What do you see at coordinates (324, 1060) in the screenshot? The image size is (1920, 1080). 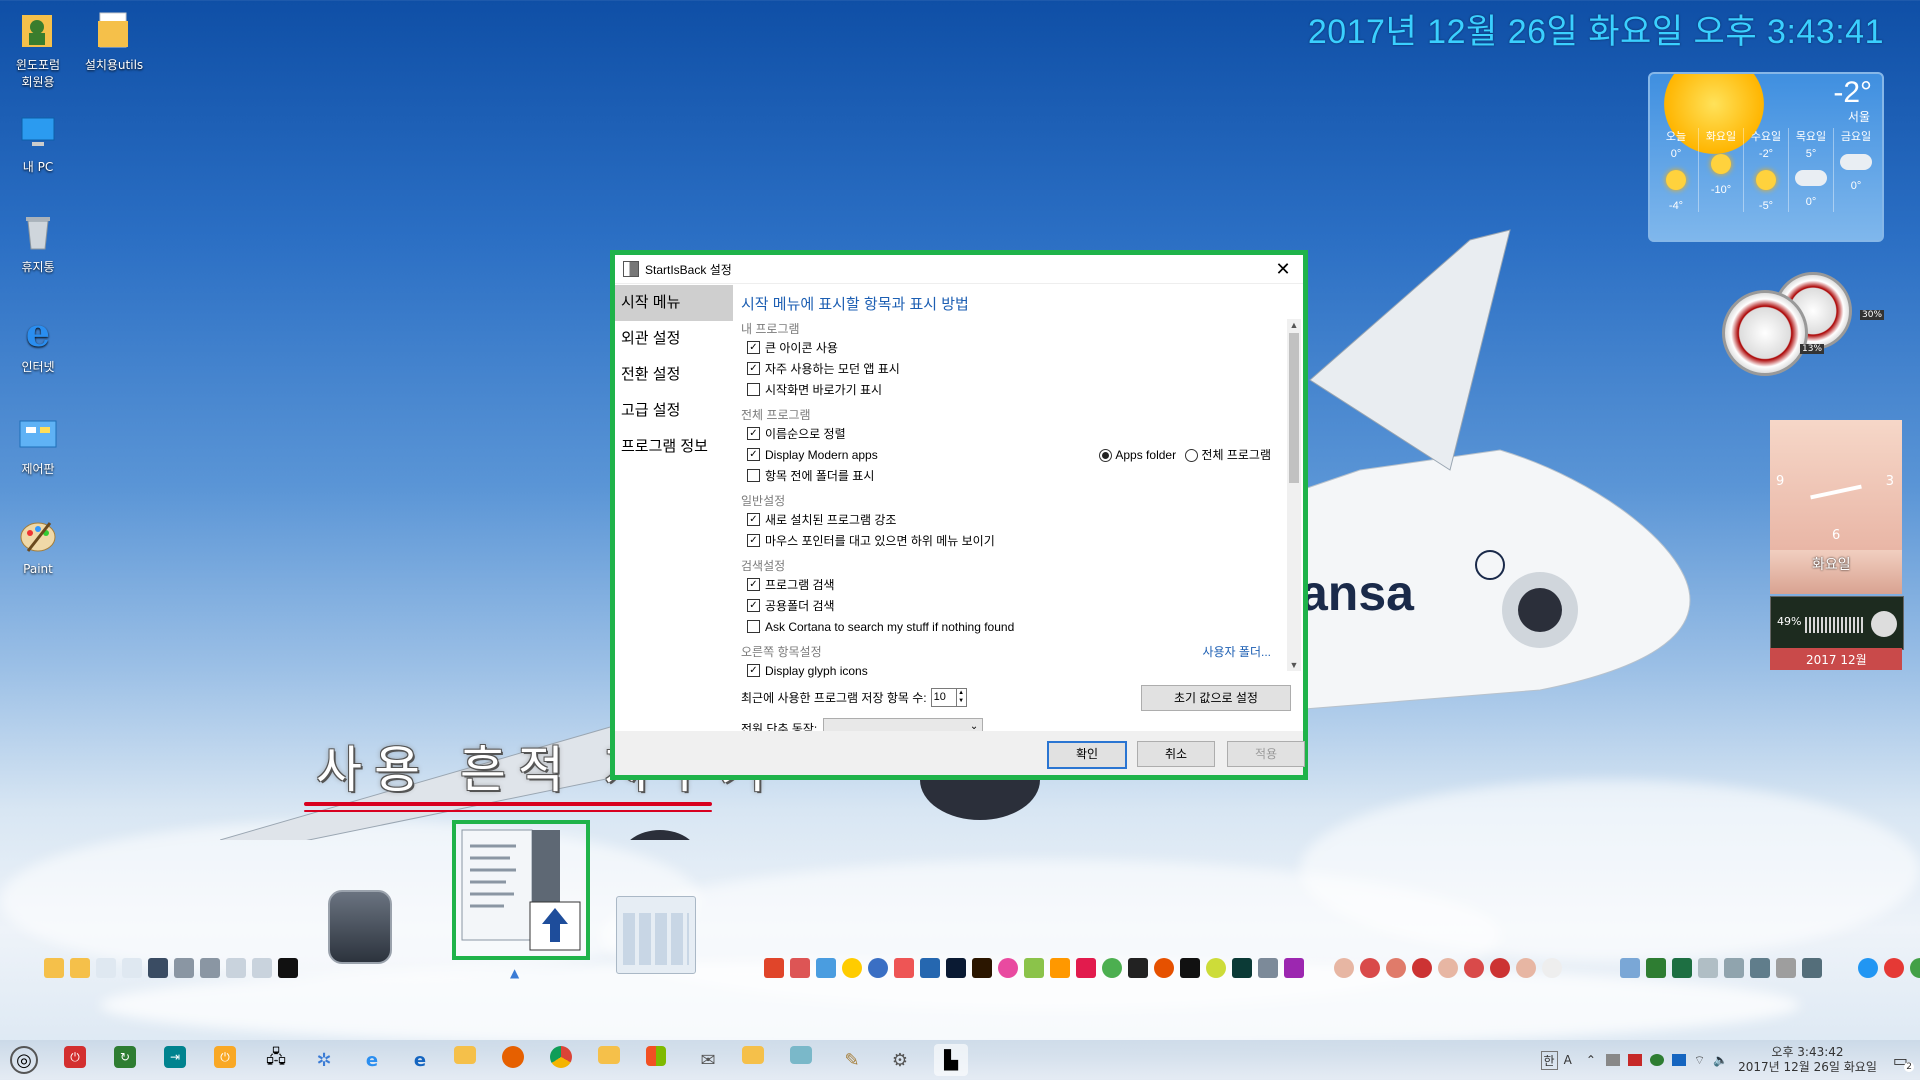 I see `settings-gear-icon: ✲` at bounding box center [324, 1060].